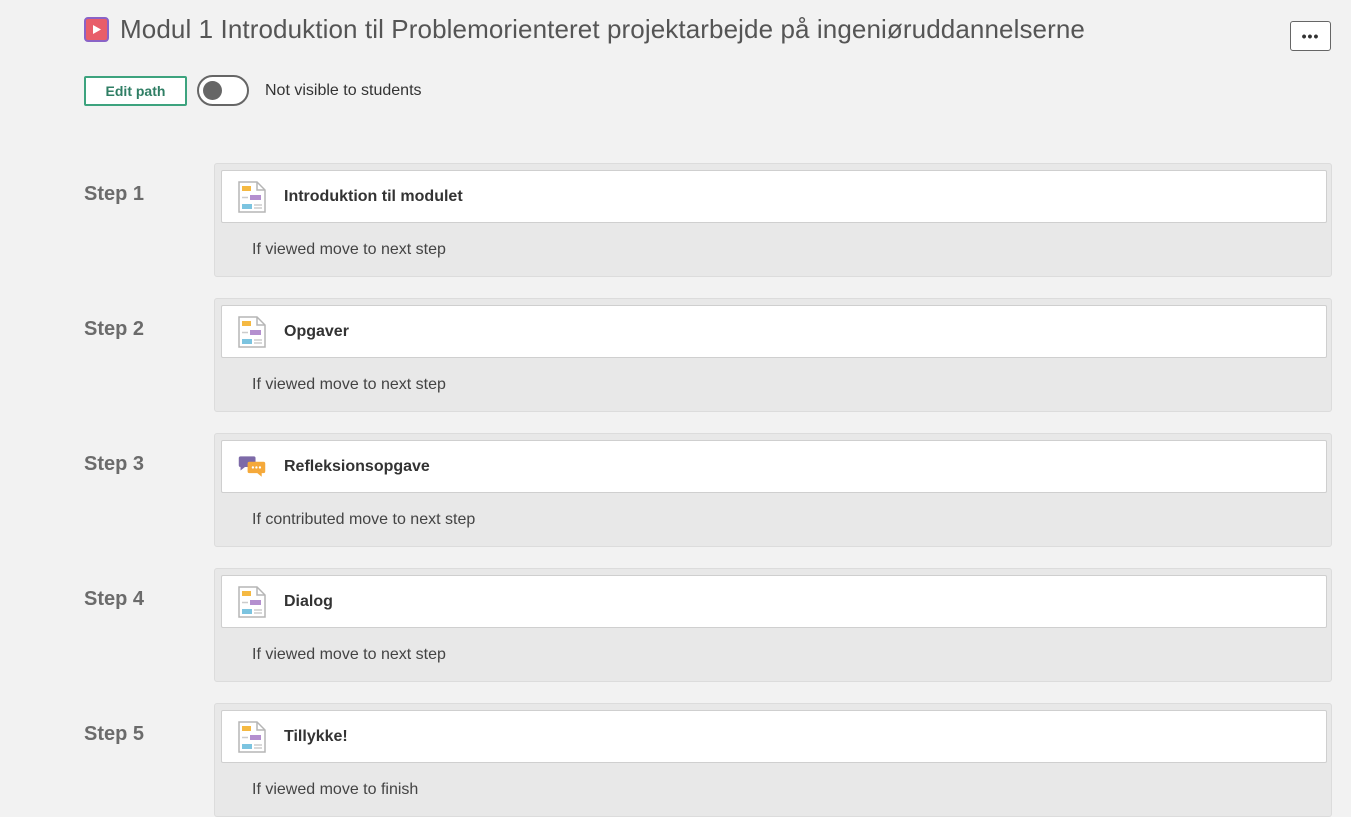 The width and height of the screenshot is (1351, 817). What do you see at coordinates (114, 599) in the screenshot?
I see `step-label: Step 4` at bounding box center [114, 599].